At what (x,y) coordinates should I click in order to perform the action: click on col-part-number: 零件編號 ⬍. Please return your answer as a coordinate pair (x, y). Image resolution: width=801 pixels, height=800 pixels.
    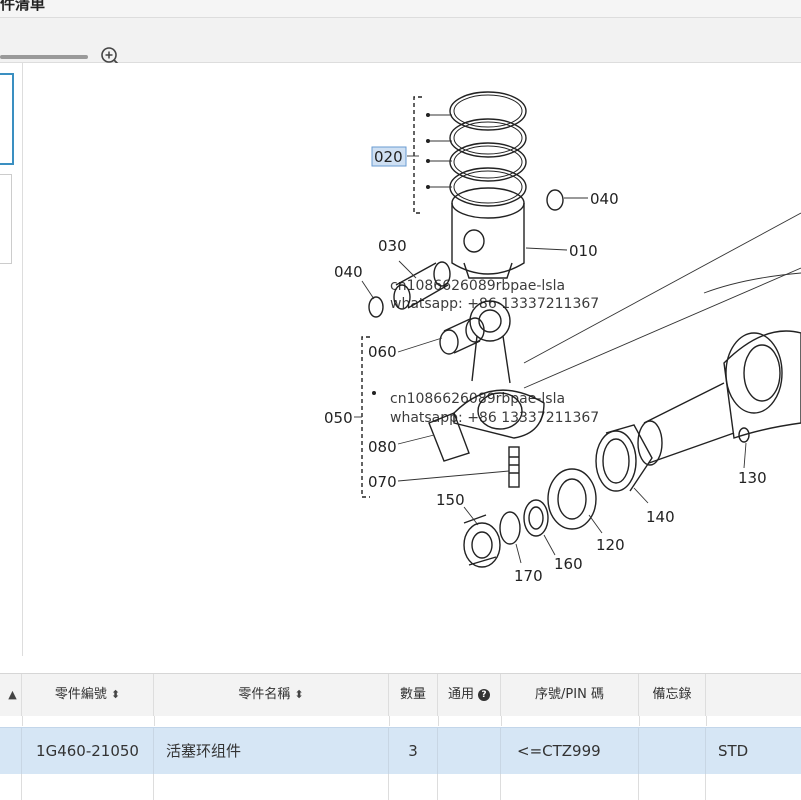
    Looking at the image, I should click on (88, 695).